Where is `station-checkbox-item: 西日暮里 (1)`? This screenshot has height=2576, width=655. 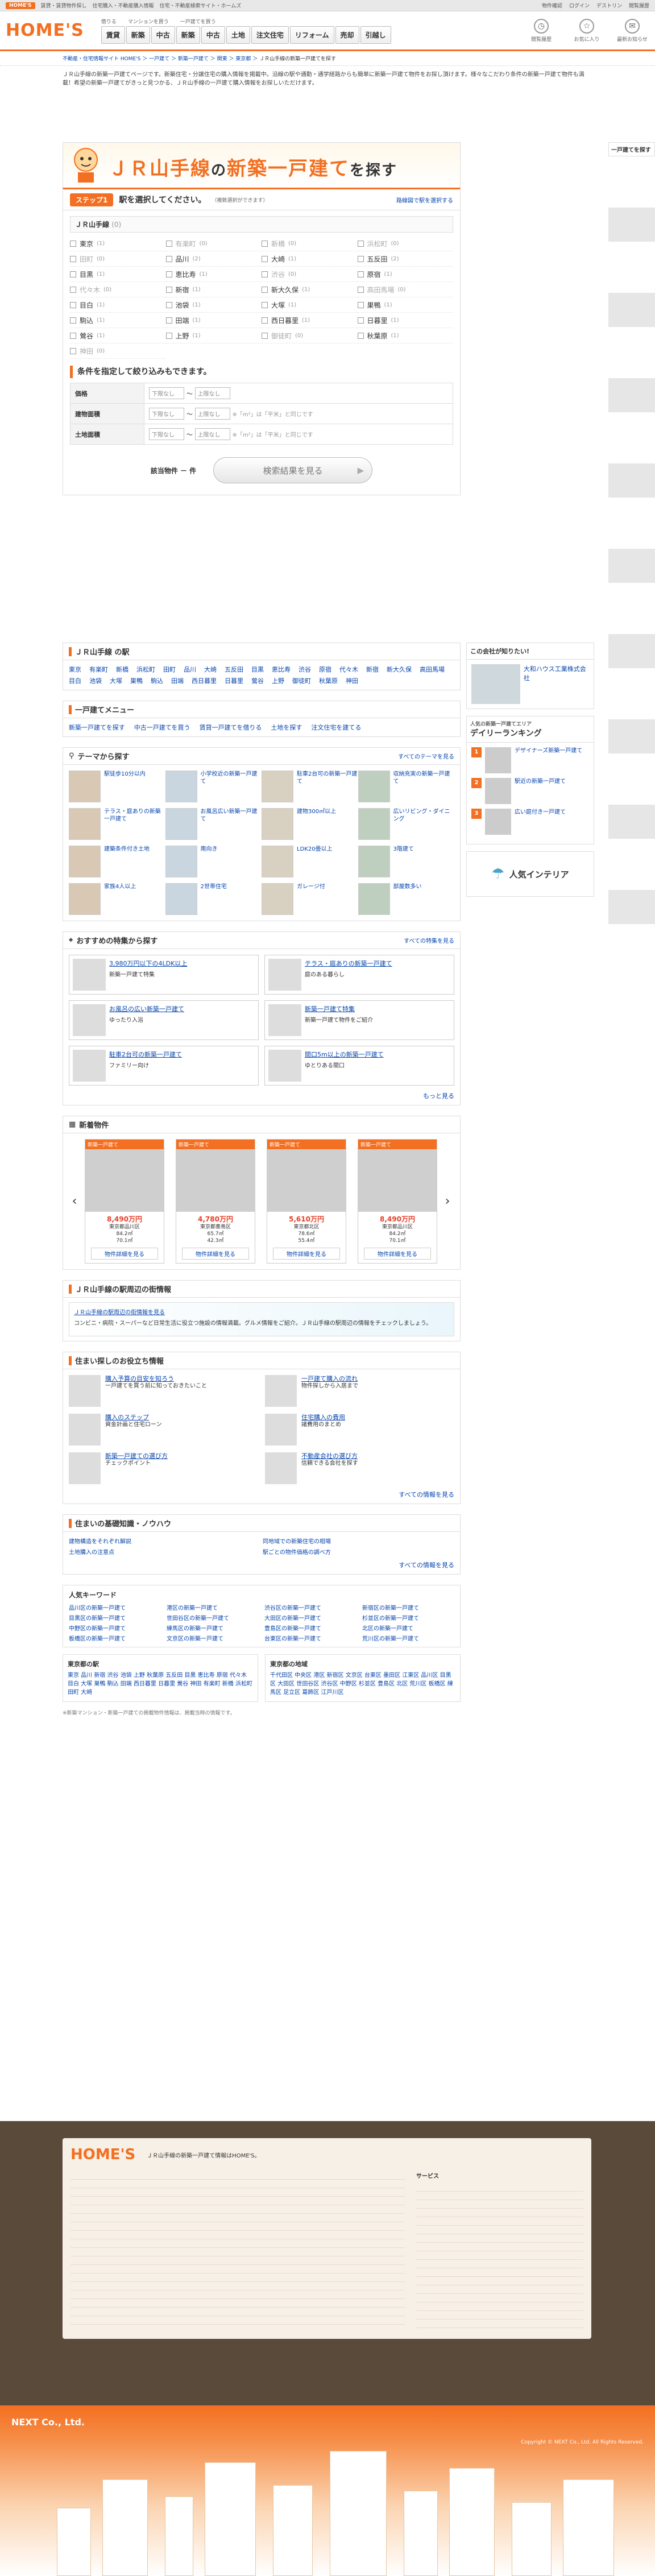
station-checkbox-item: 西日暮里 (1) is located at coordinates (310, 320).